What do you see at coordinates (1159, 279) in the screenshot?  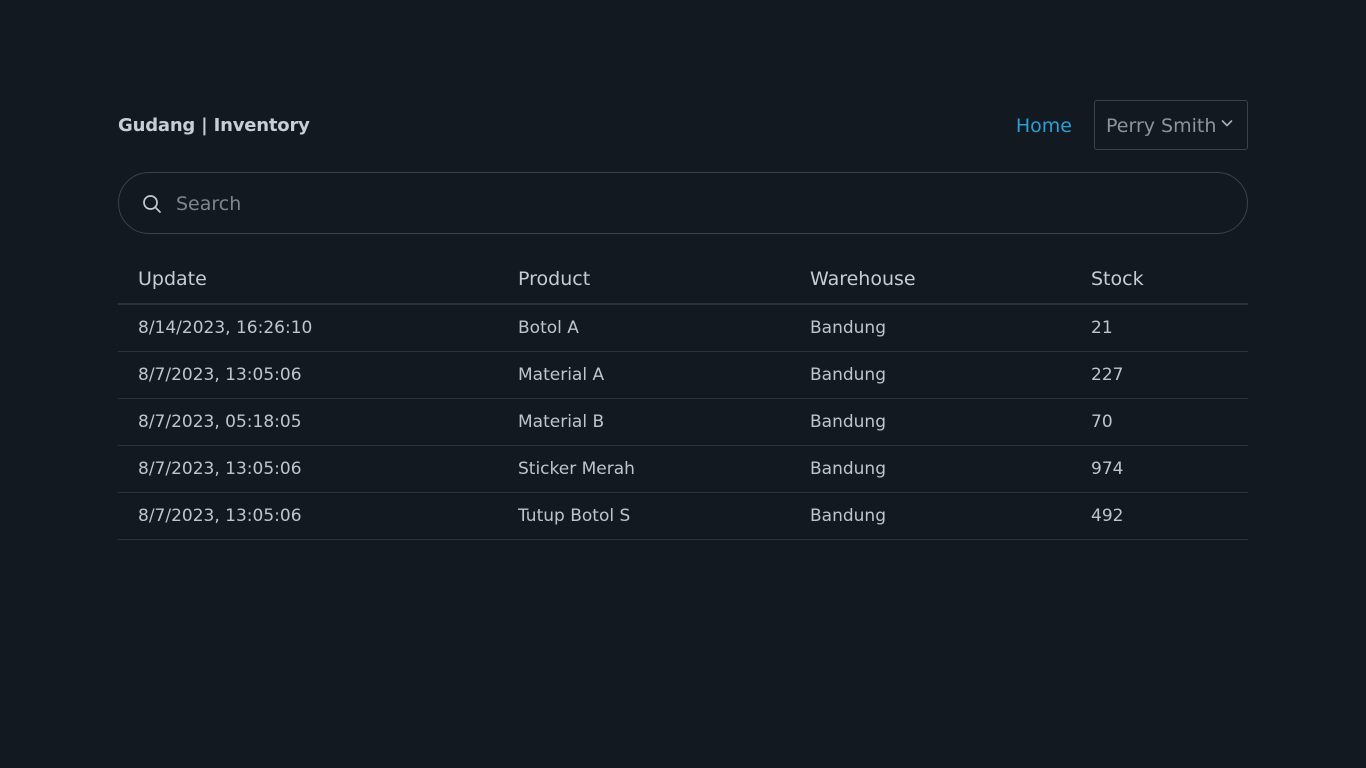 I see `column-header-stock: Stock` at bounding box center [1159, 279].